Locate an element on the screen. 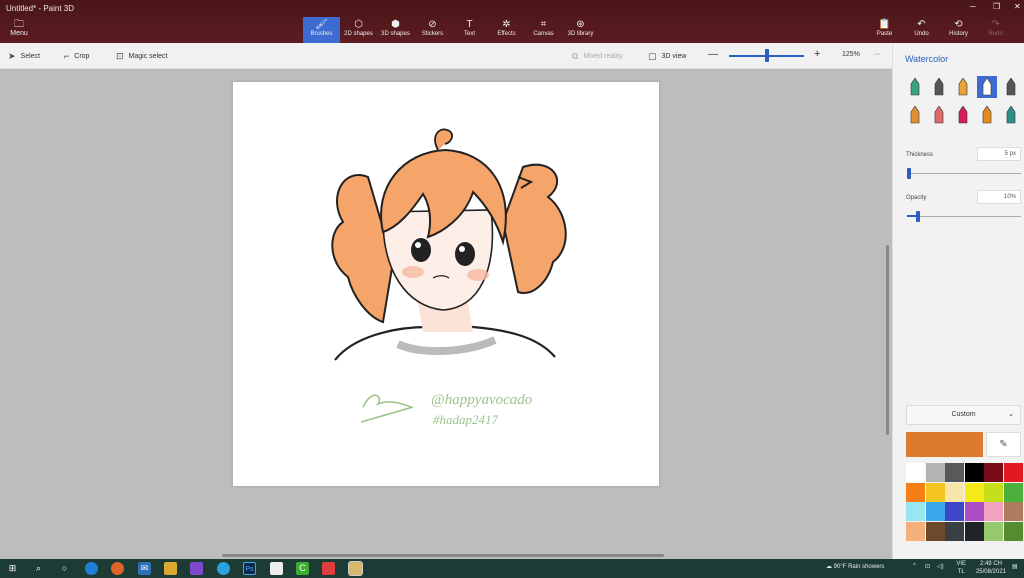  close-button: ✕ is located at coordinates (1017, 6).